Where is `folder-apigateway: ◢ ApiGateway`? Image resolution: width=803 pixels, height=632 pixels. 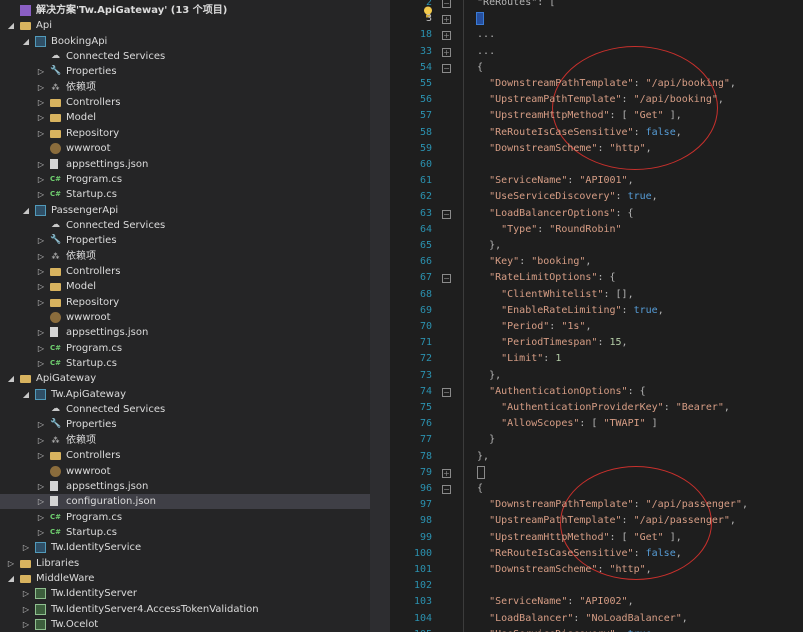
folder-apigateway: ◢ ApiGateway is located at coordinates (185, 378).